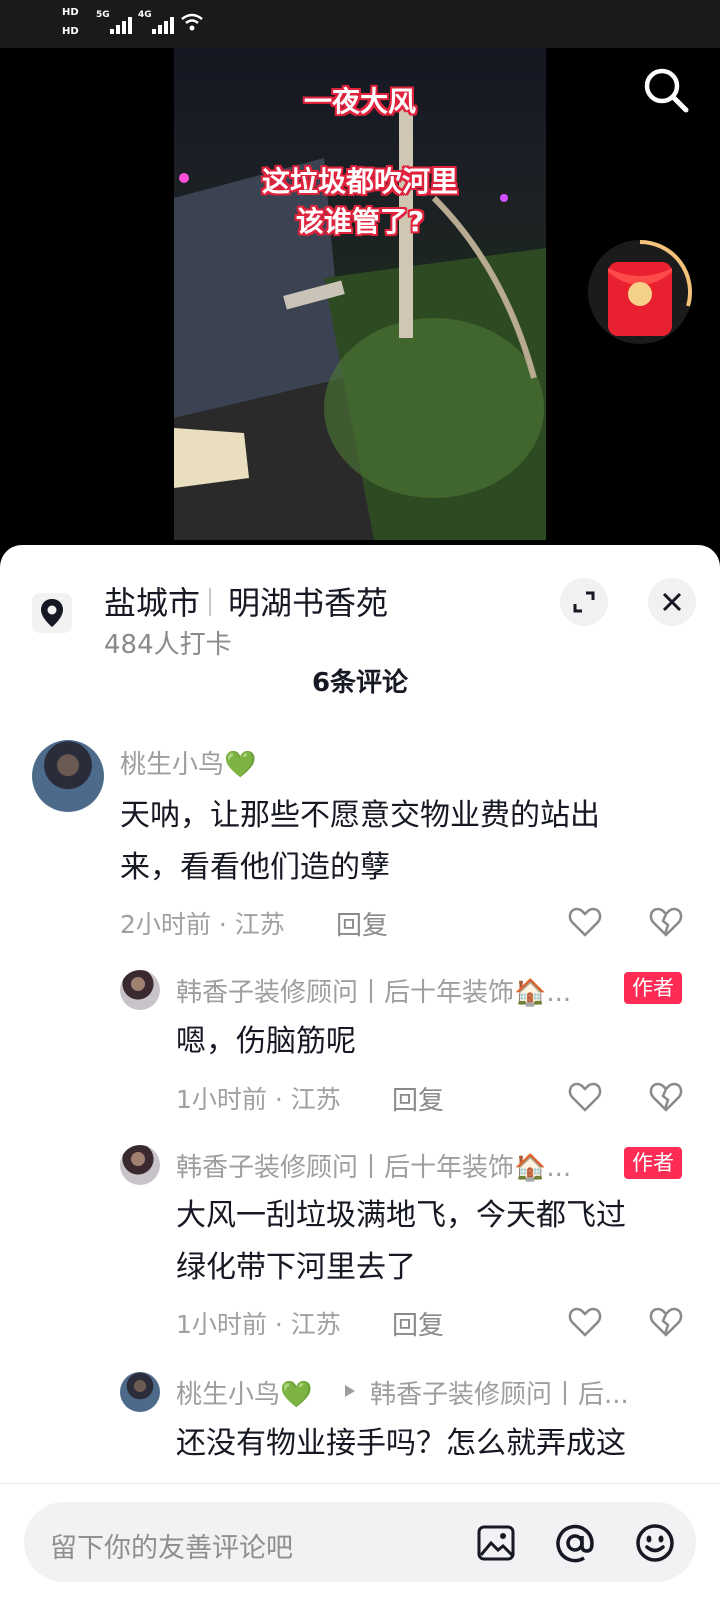 Image resolution: width=720 pixels, height=1601 pixels. I want to click on reply-text-line: 还没有物业接手吗？怎么就弄成这, so click(401, 1443).